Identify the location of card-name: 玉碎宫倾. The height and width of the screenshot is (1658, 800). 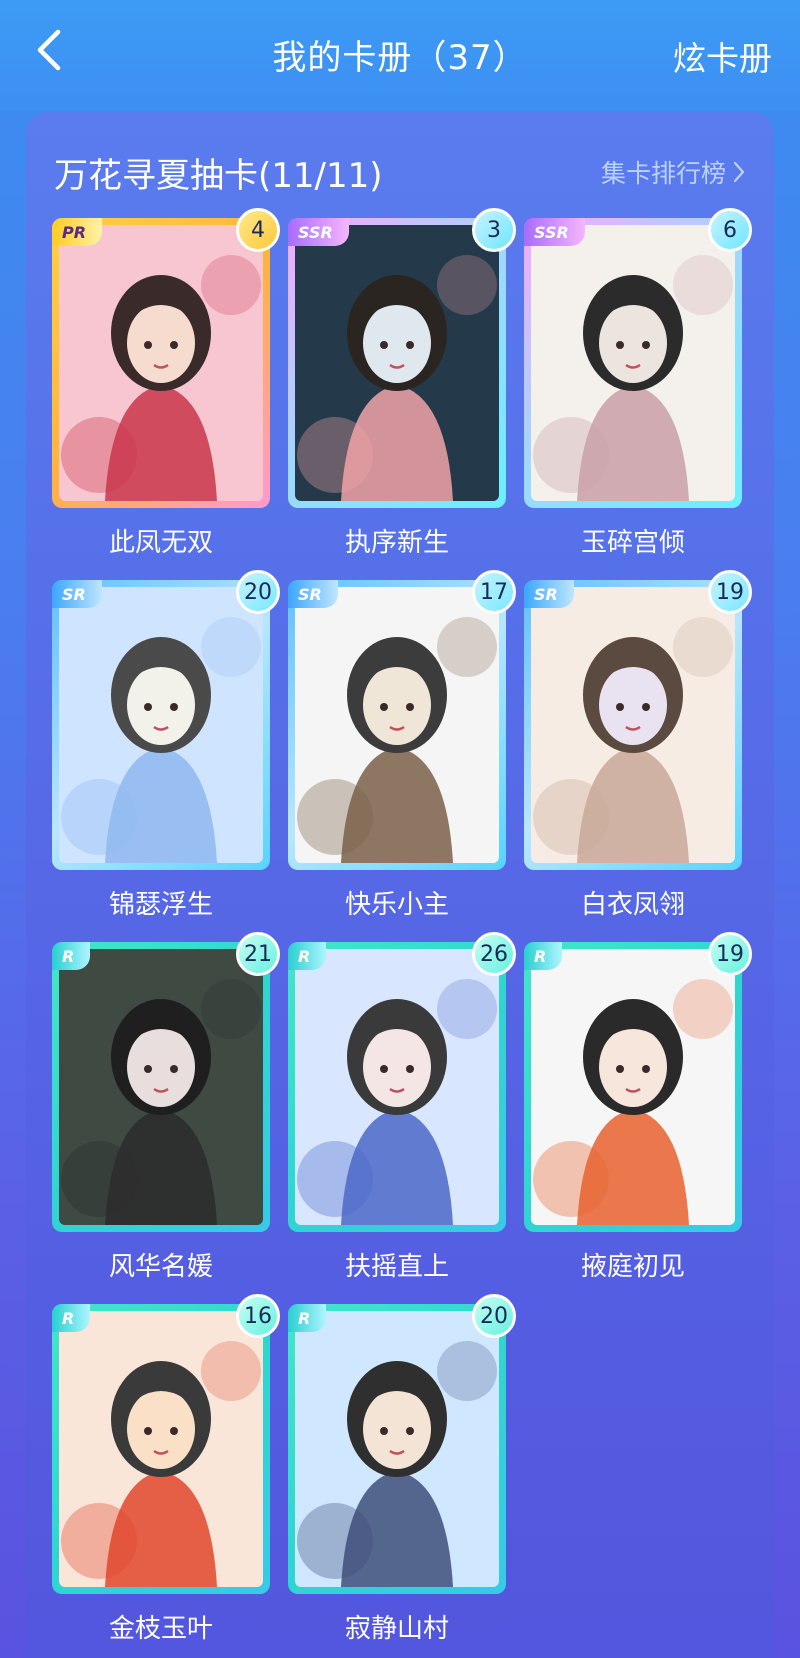
(632, 543).